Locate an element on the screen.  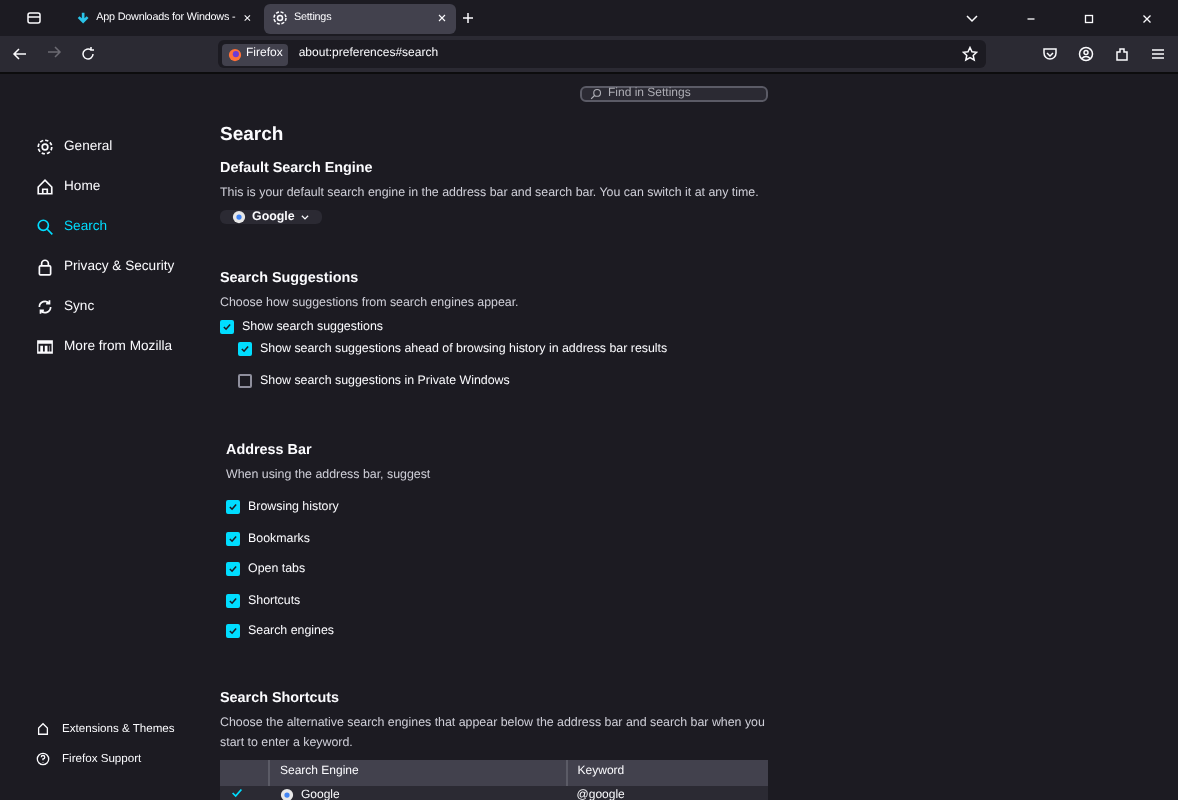
page-title: Search is located at coordinates (253, 135).